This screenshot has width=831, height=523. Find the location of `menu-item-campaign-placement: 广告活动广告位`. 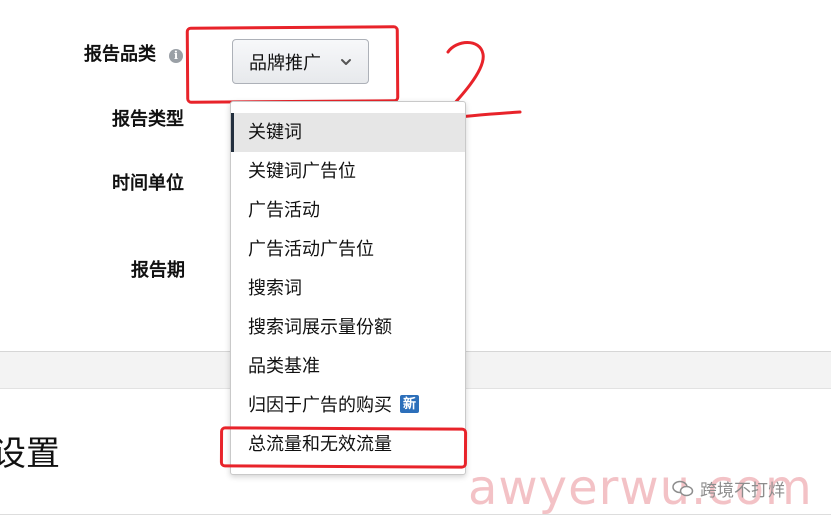

menu-item-campaign-placement: 广告活动广告位 is located at coordinates (348, 249).